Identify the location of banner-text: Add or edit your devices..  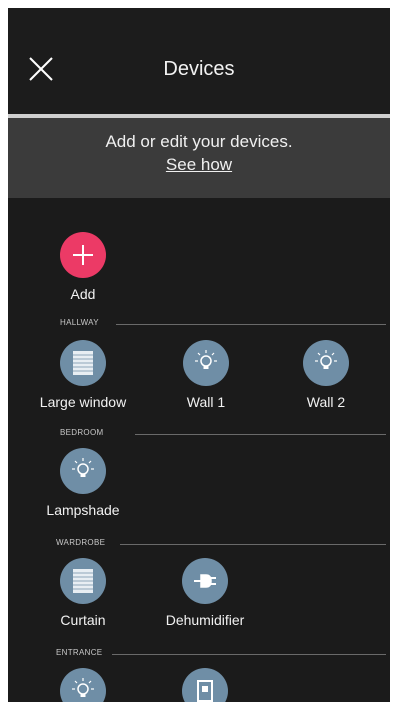
(199, 141).